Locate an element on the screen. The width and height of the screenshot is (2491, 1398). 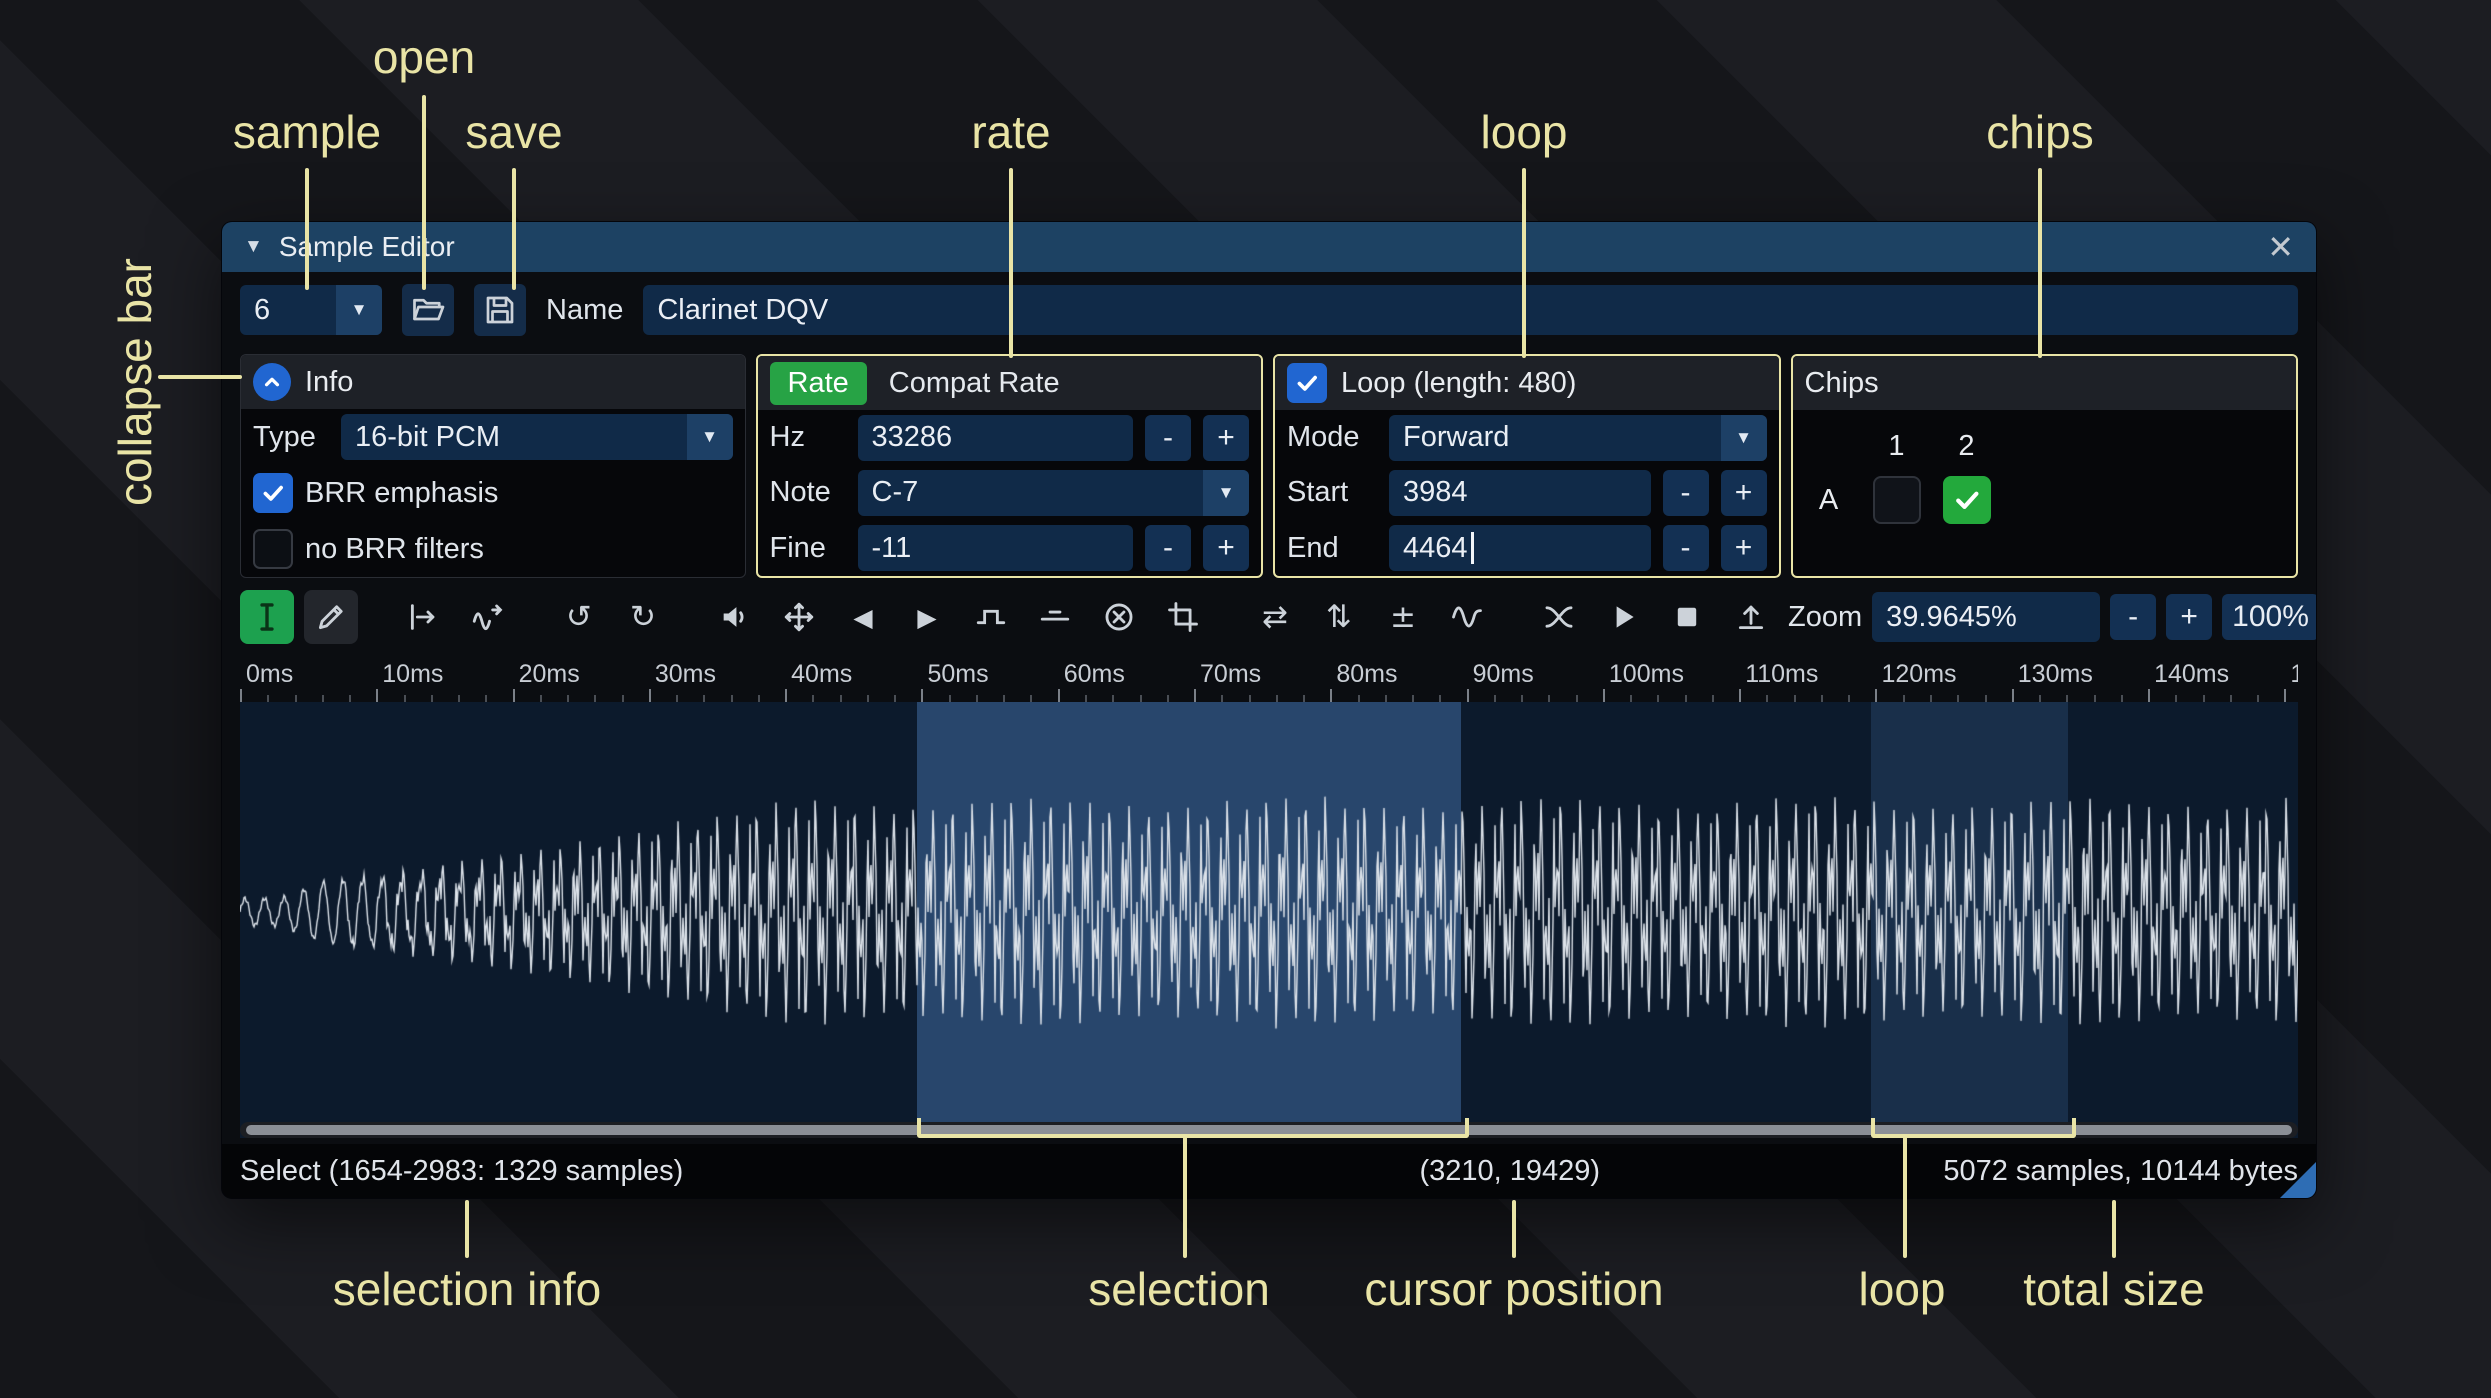
annotation-collapse-bar: collapse bar is located at coordinates (135, 382).